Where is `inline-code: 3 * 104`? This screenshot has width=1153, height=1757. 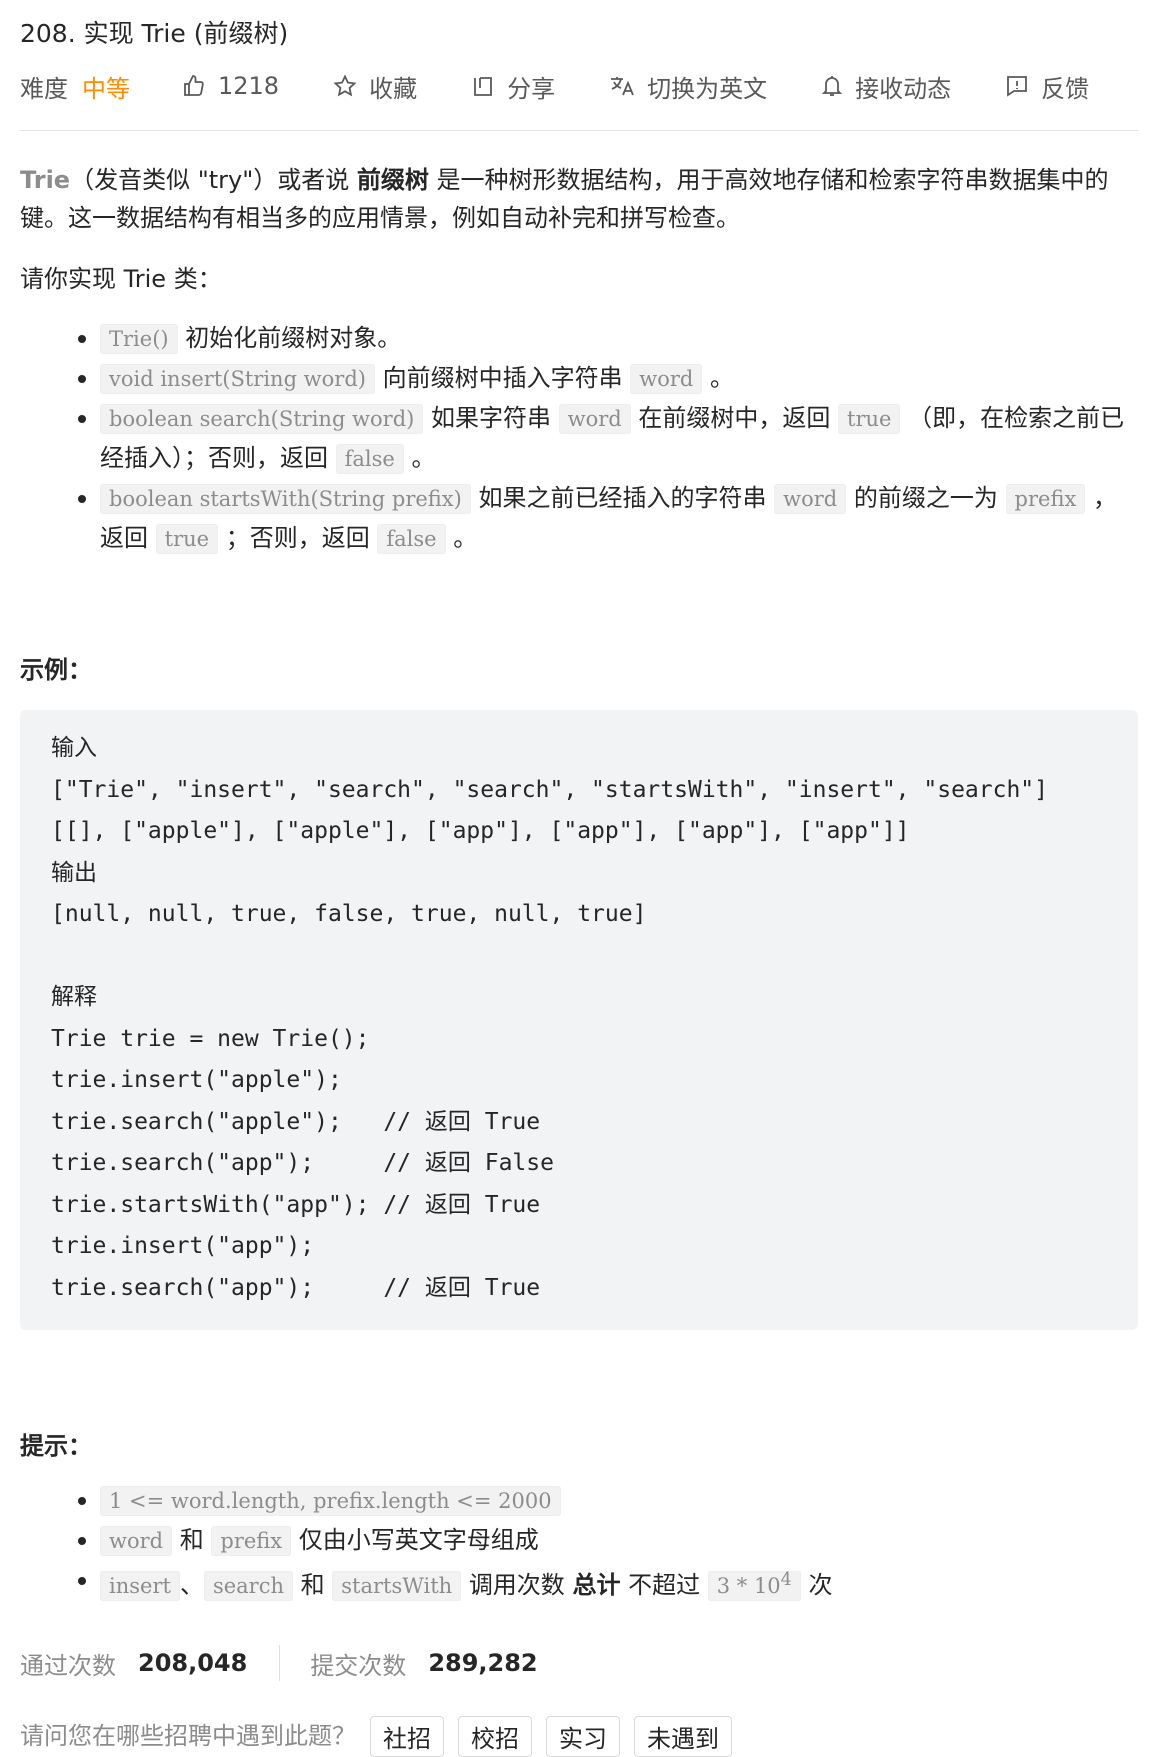 inline-code: 3 * 104 is located at coordinates (754, 1585).